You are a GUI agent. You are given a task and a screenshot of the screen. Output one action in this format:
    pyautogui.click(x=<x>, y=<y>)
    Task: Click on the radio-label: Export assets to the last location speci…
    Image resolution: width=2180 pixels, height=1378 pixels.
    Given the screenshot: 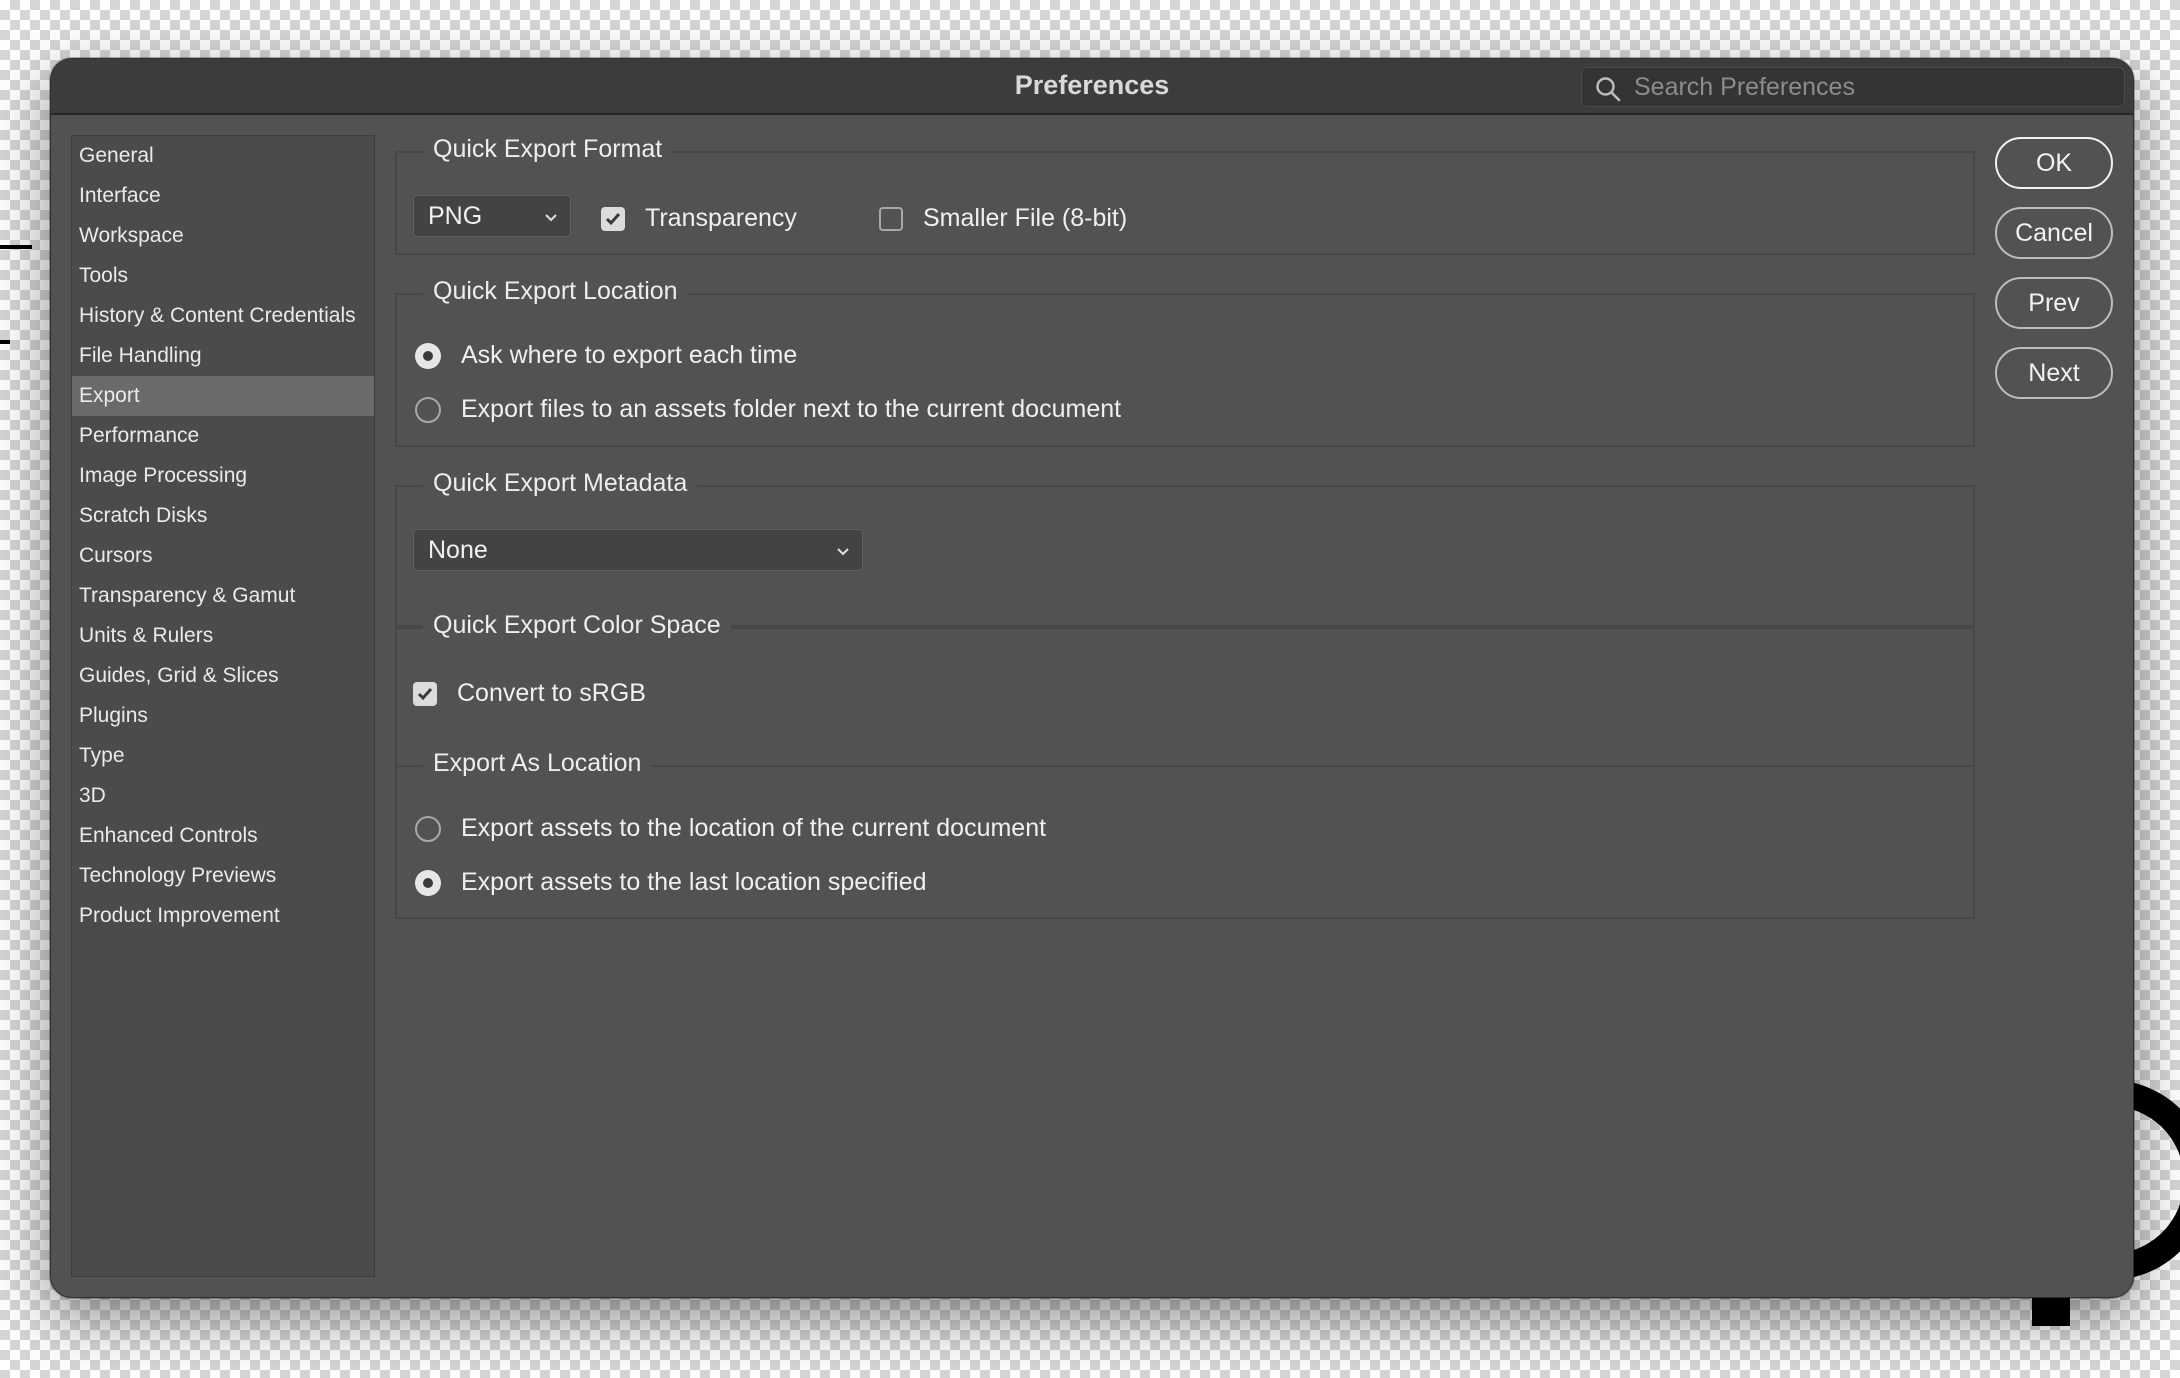 What is the action you would take?
    pyautogui.click(x=694, y=882)
    